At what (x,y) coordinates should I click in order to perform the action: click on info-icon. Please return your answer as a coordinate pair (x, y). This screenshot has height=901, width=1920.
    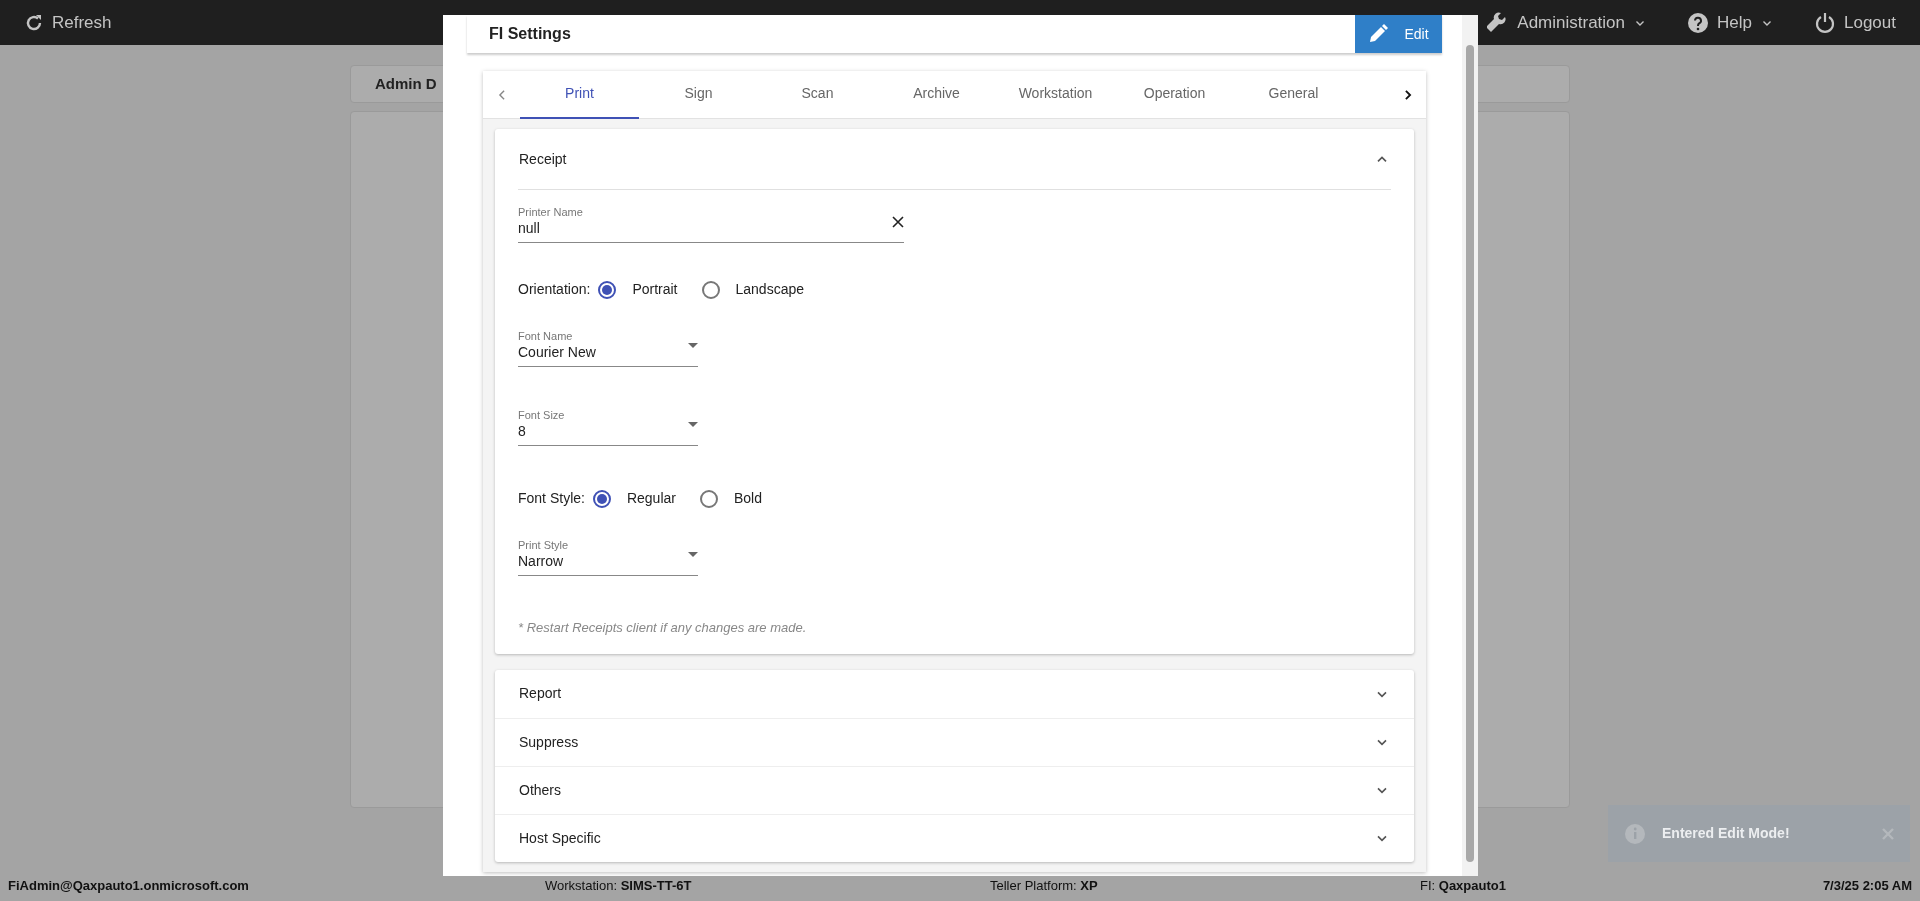
    Looking at the image, I should click on (1635, 833).